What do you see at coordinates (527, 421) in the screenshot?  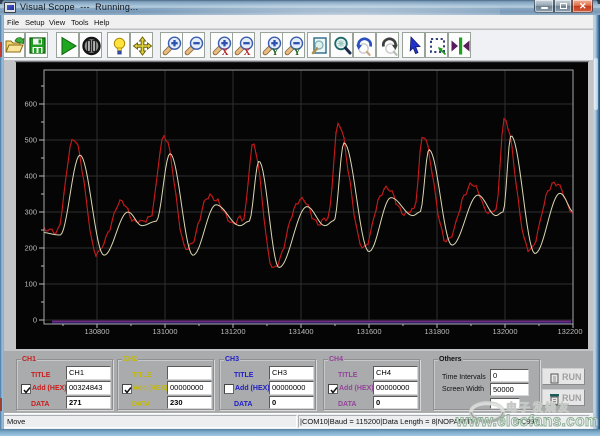 I see `svg-text: www.elecfans.com` at bounding box center [527, 421].